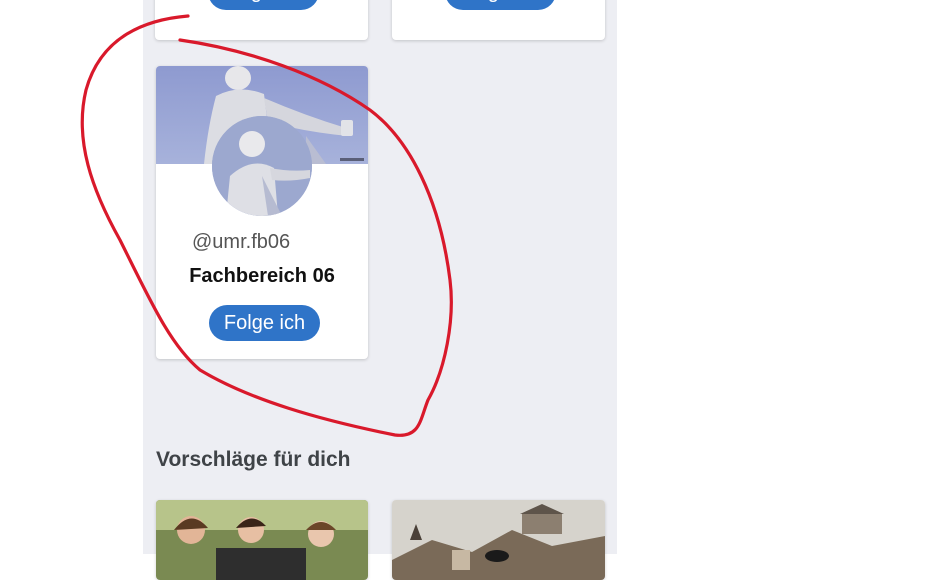 The width and height of the screenshot is (944, 580). What do you see at coordinates (253, 459) in the screenshot?
I see `section-title-suggestions: Vorschläge für dich` at bounding box center [253, 459].